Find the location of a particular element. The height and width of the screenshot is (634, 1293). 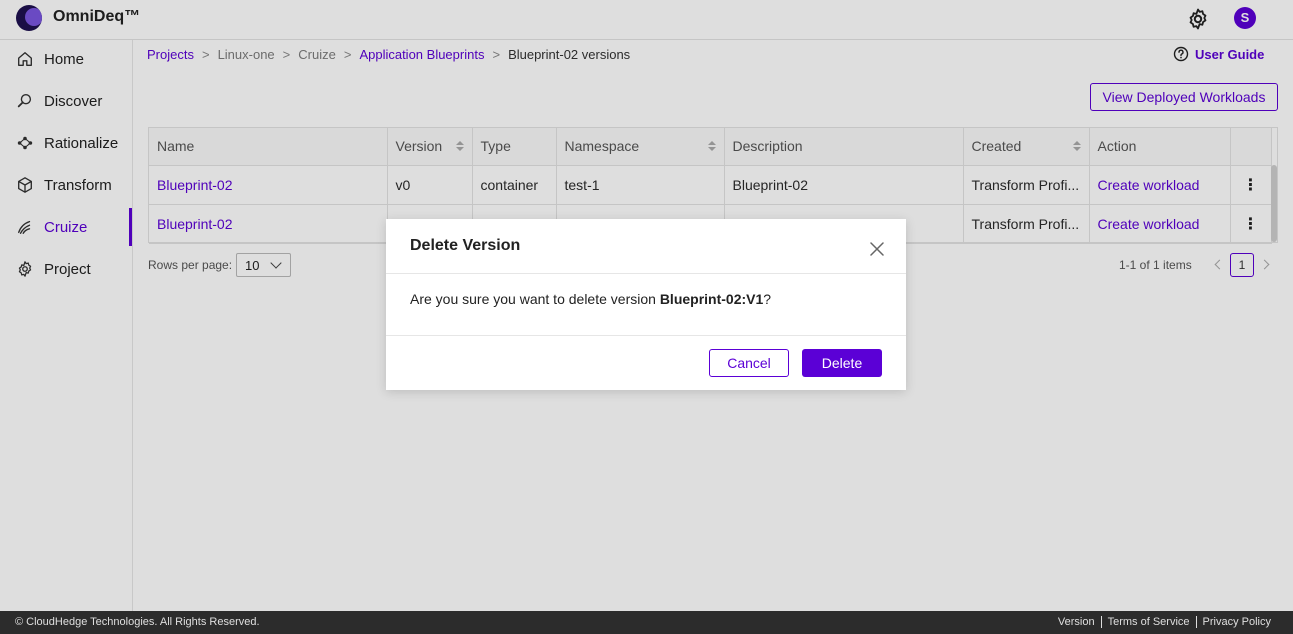

cancel-button: Cancel is located at coordinates (749, 363).